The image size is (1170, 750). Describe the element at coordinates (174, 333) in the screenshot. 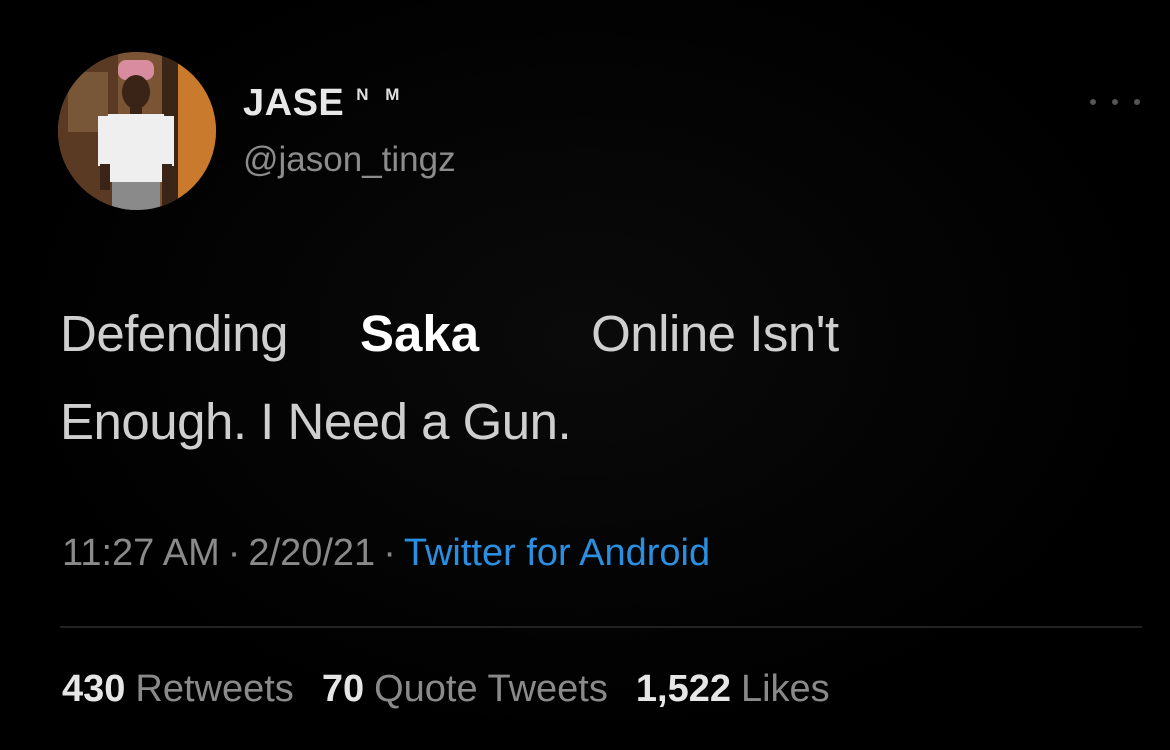

I see `tweet-text-part-1: Defending` at that location.